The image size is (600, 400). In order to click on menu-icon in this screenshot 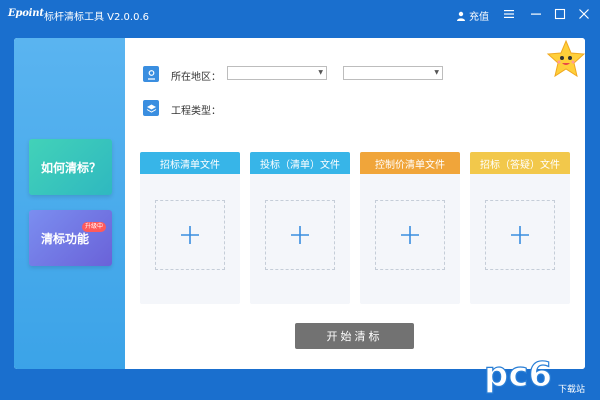, I will do `click(509, 14)`.